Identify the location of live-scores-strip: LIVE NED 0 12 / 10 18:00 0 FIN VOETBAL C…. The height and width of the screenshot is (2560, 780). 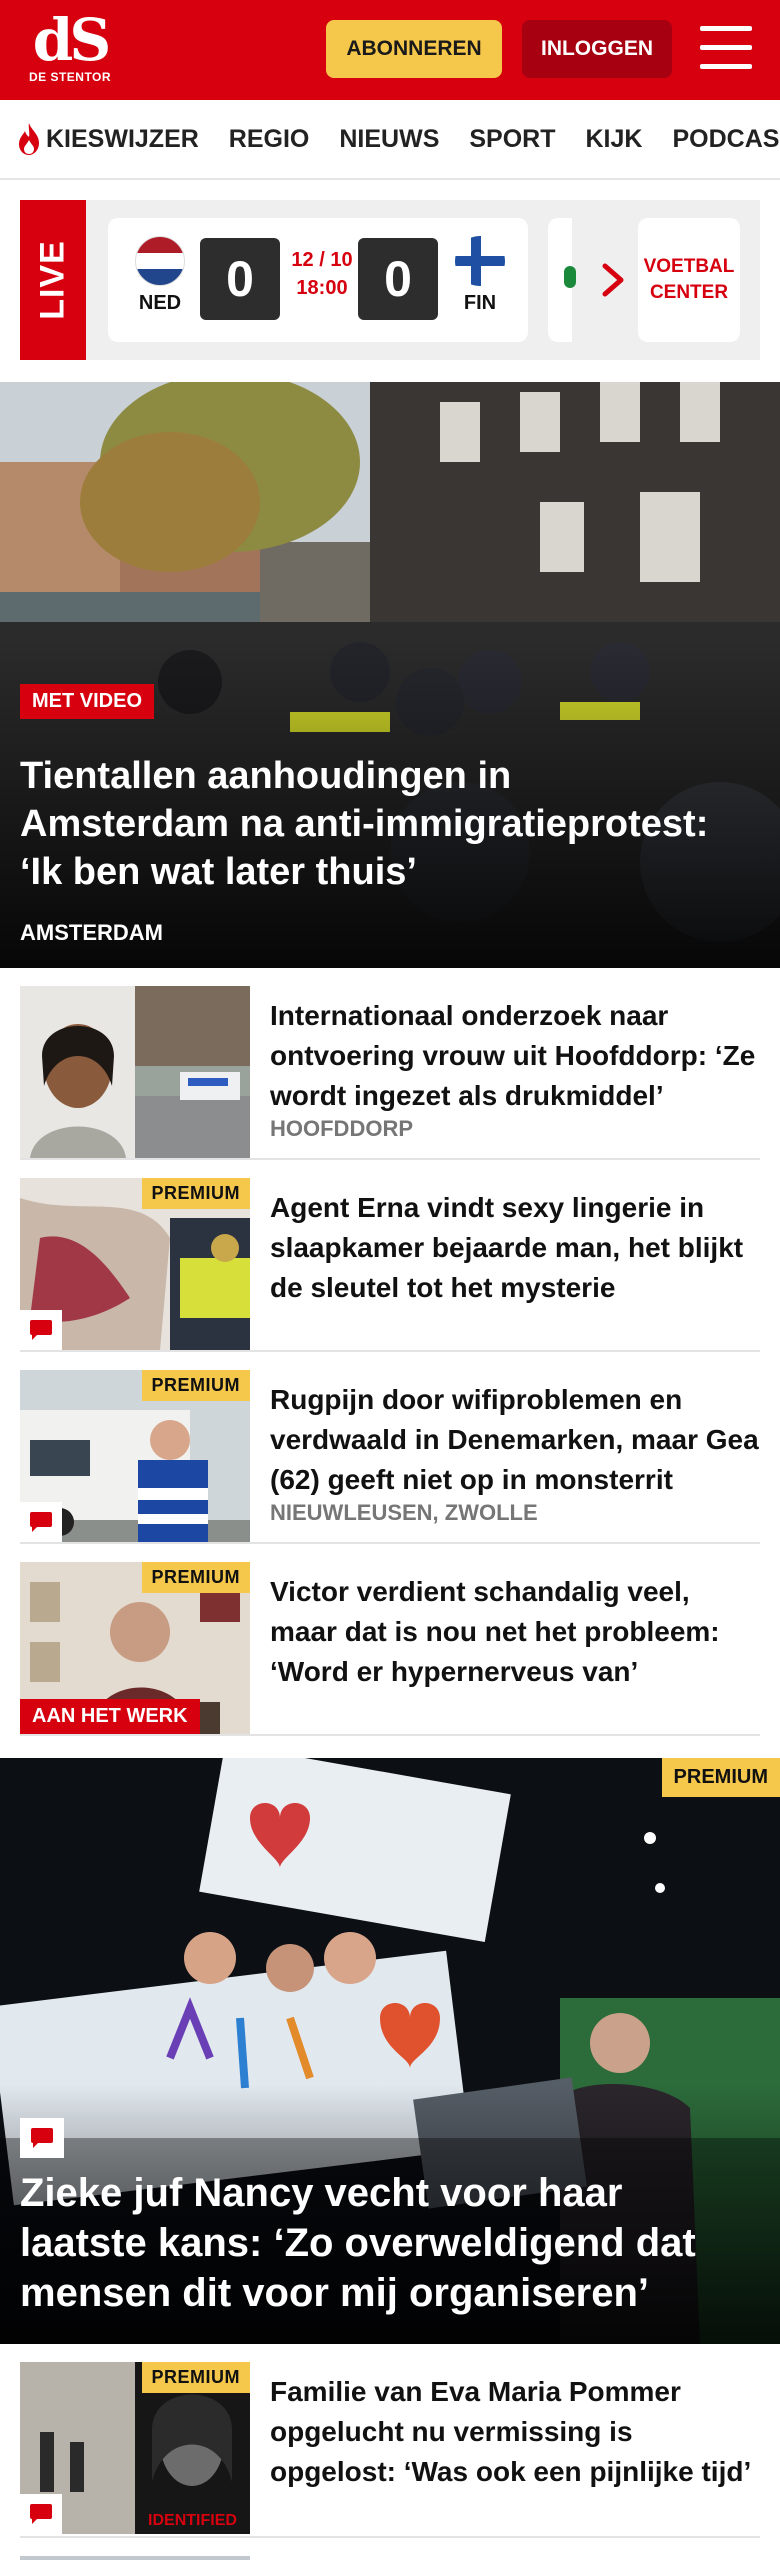
(390, 280).